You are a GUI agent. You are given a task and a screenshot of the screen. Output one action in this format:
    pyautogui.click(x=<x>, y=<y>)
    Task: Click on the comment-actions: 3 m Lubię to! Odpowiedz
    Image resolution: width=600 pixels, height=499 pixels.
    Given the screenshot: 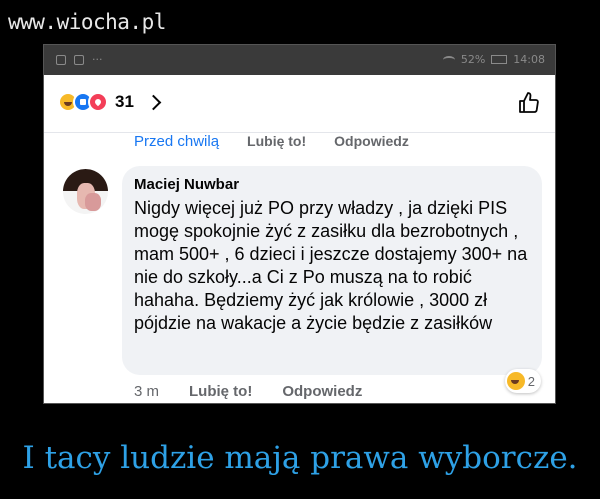 What is the action you would take?
    pyautogui.click(x=248, y=391)
    